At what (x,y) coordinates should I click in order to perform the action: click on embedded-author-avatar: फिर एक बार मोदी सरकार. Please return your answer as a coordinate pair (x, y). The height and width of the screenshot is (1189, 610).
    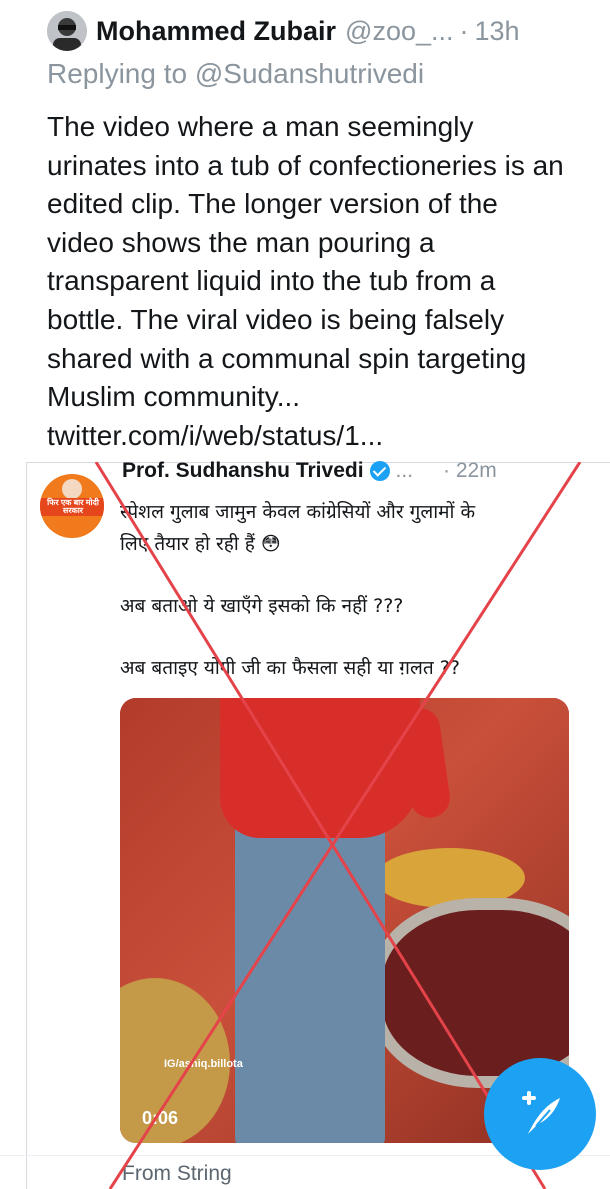
    Looking at the image, I should click on (72, 506).